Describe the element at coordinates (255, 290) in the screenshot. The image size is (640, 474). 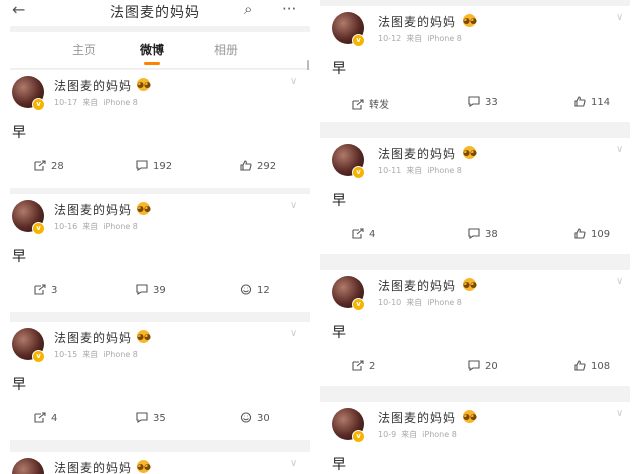
I see `like-button: 12` at that location.